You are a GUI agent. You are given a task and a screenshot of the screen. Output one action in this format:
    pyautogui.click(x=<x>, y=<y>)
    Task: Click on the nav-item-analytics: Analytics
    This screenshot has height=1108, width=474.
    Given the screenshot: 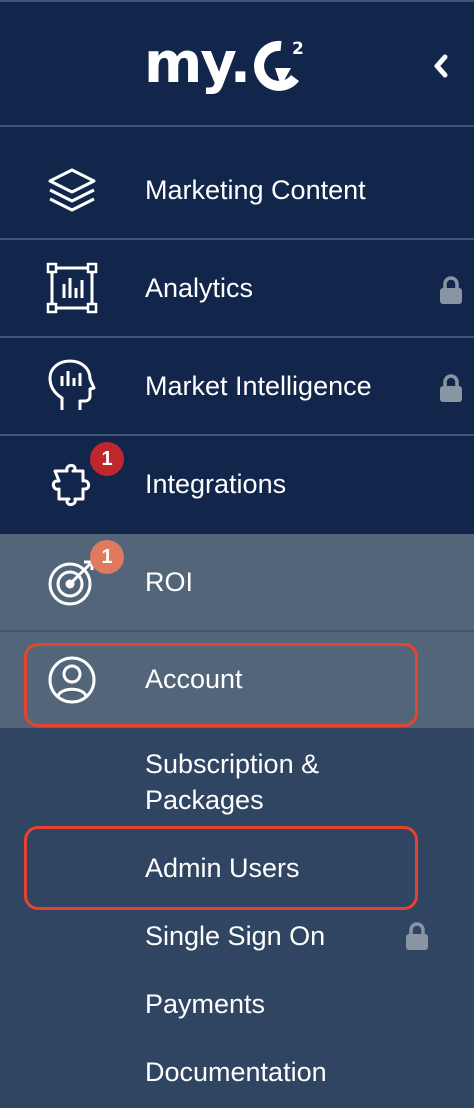 What is the action you would take?
    pyautogui.click(x=237, y=288)
    